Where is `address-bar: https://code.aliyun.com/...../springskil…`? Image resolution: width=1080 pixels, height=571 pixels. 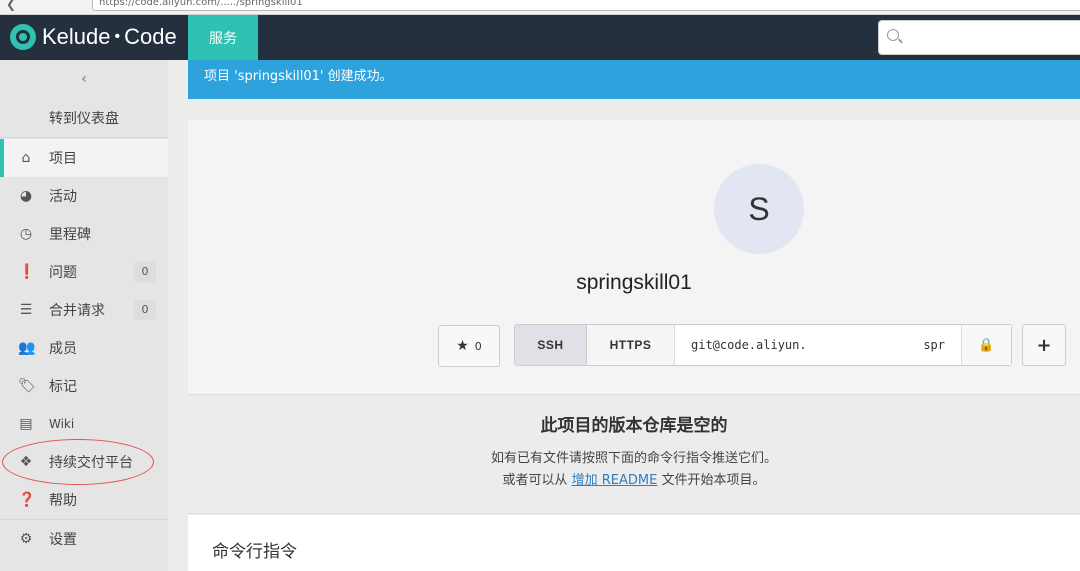
address-bar: https://code.aliyun.com/...../springskil… is located at coordinates (586, 5).